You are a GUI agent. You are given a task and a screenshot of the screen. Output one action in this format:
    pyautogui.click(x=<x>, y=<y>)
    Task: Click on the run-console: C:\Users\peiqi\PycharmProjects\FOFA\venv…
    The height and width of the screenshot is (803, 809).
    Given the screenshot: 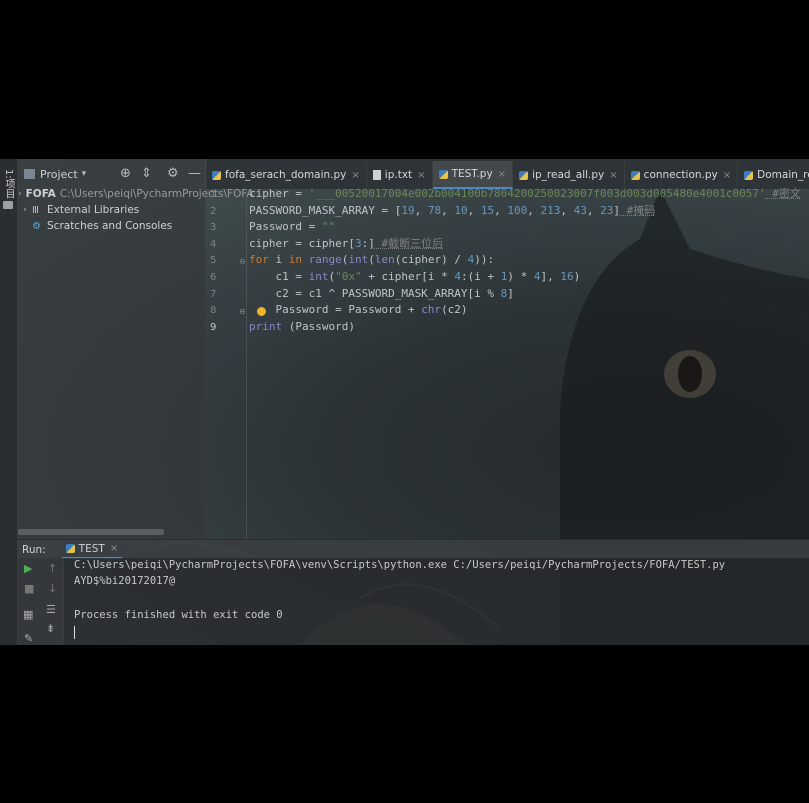 What is the action you would take?
    pyautogui.click(x=436, y=601)
    